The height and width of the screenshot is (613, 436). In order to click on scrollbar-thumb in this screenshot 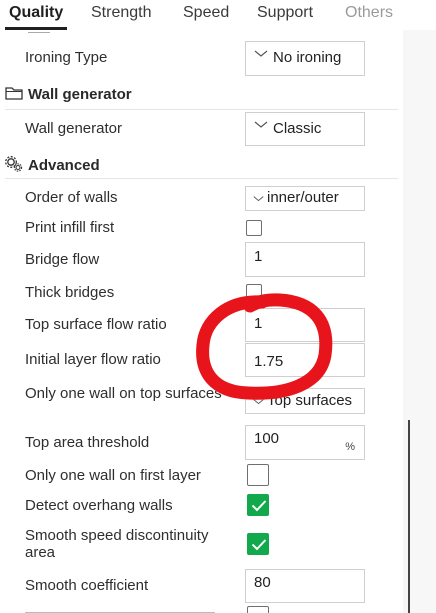, I will do `click(409, 516)`.